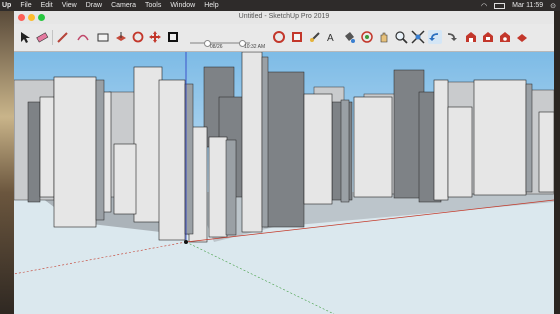 The image size is (560, 314). Describe the element at coordinates (279, 37) in the screenshot. I see `materials-icon` at that location.